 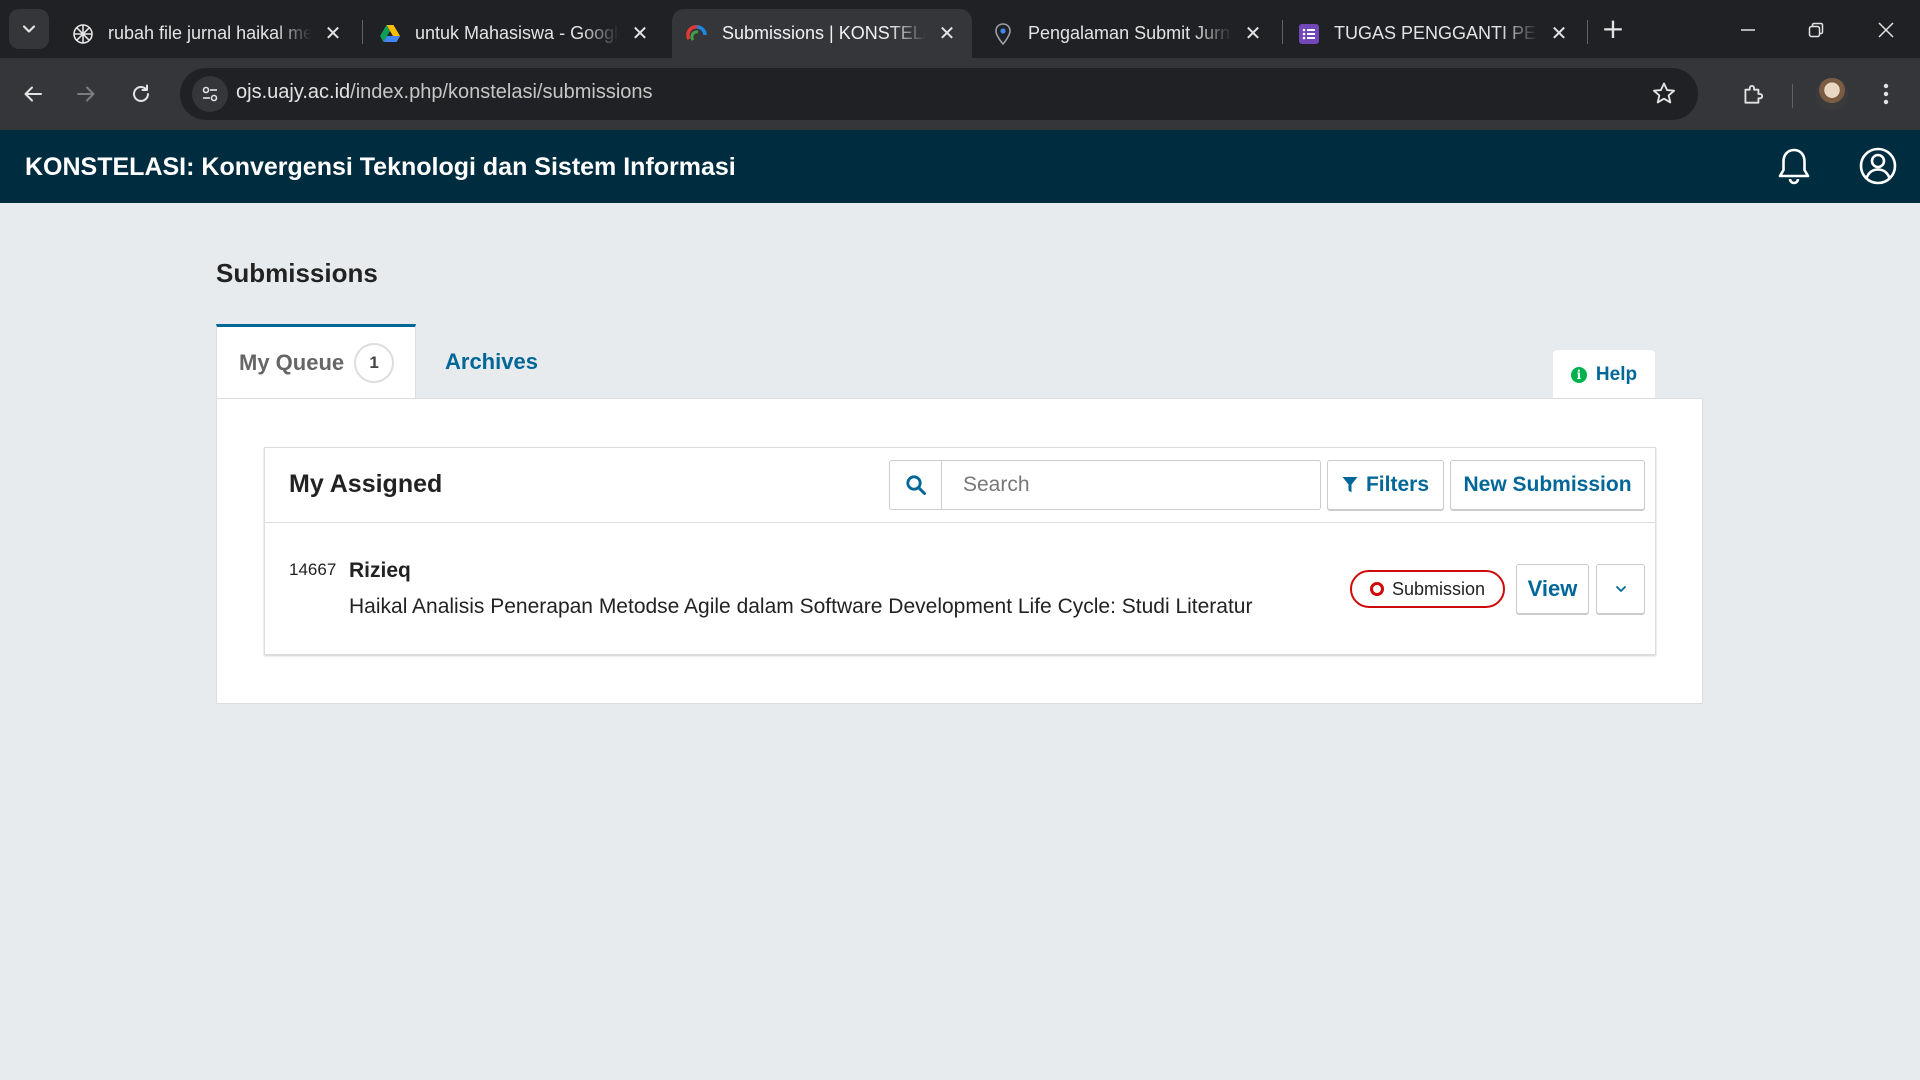 I want to click on help-button: i Help, so click(x=1604, y=375).